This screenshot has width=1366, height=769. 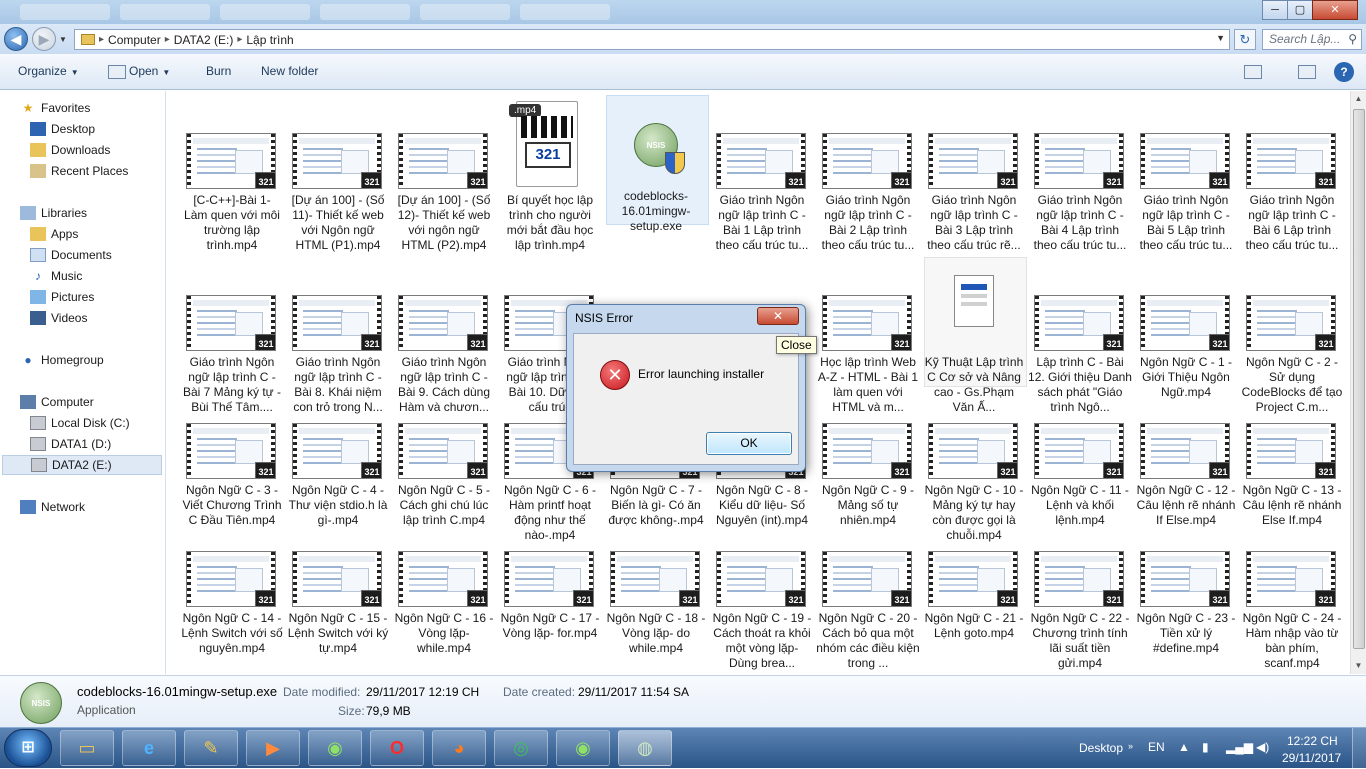 I want to click on taskbar-explorer-icon: ▭, so click(x=87, y=748).